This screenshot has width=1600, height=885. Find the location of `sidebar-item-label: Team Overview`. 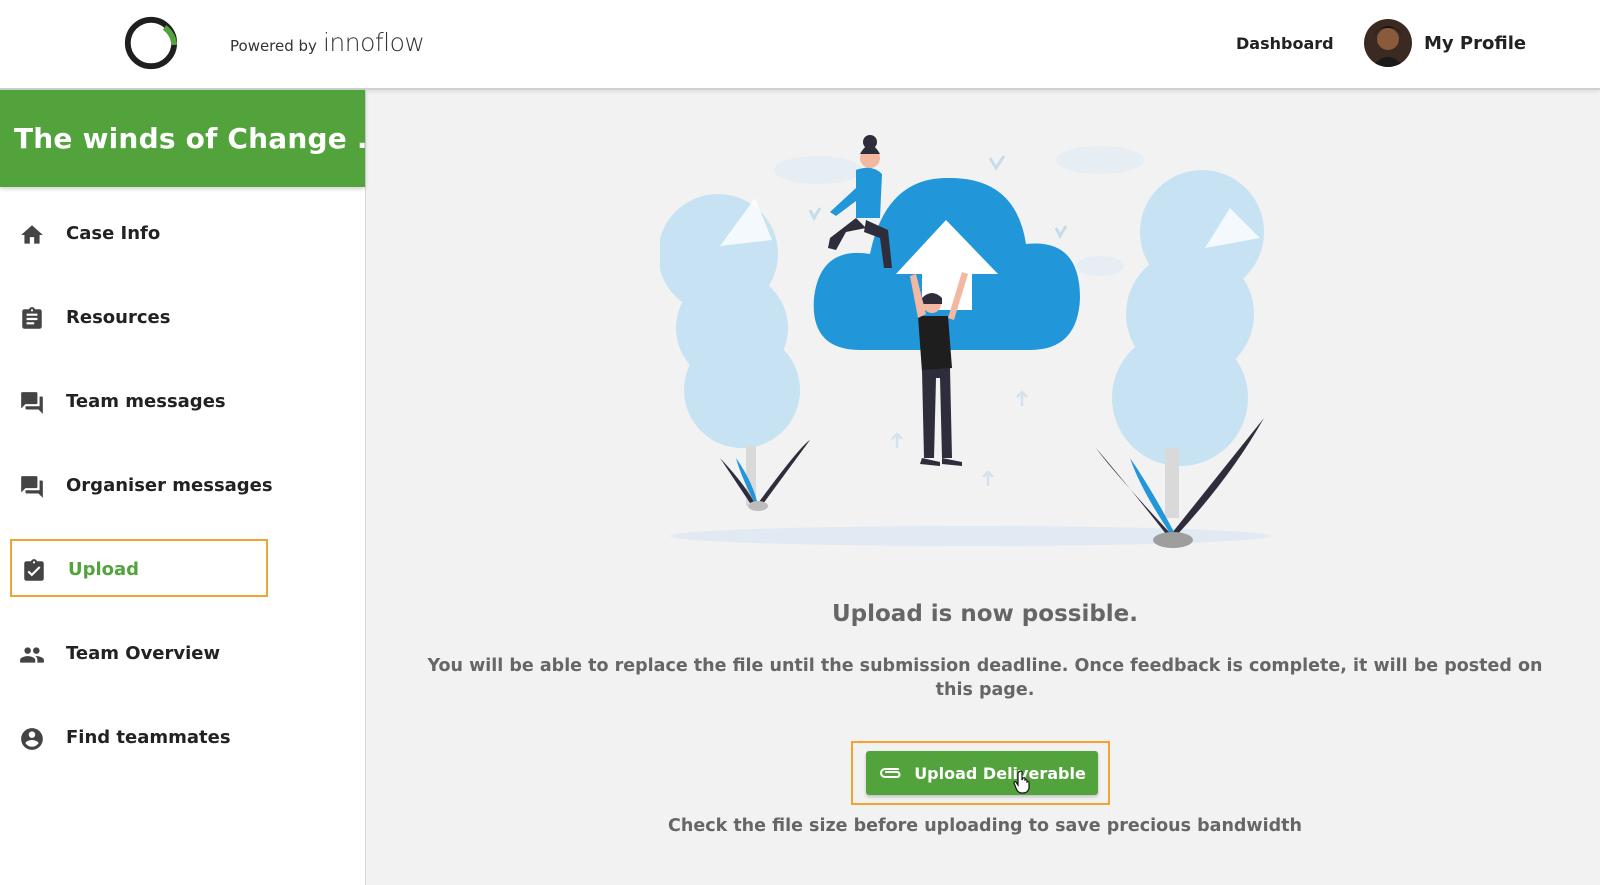

sidebar-item-label: Team Overview is located at coordinates (143, 653).